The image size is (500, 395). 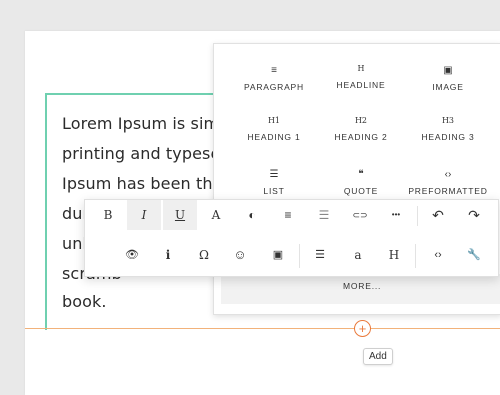 I want to click on link-icon: ⊂⊃, so click(x=360, y=215).